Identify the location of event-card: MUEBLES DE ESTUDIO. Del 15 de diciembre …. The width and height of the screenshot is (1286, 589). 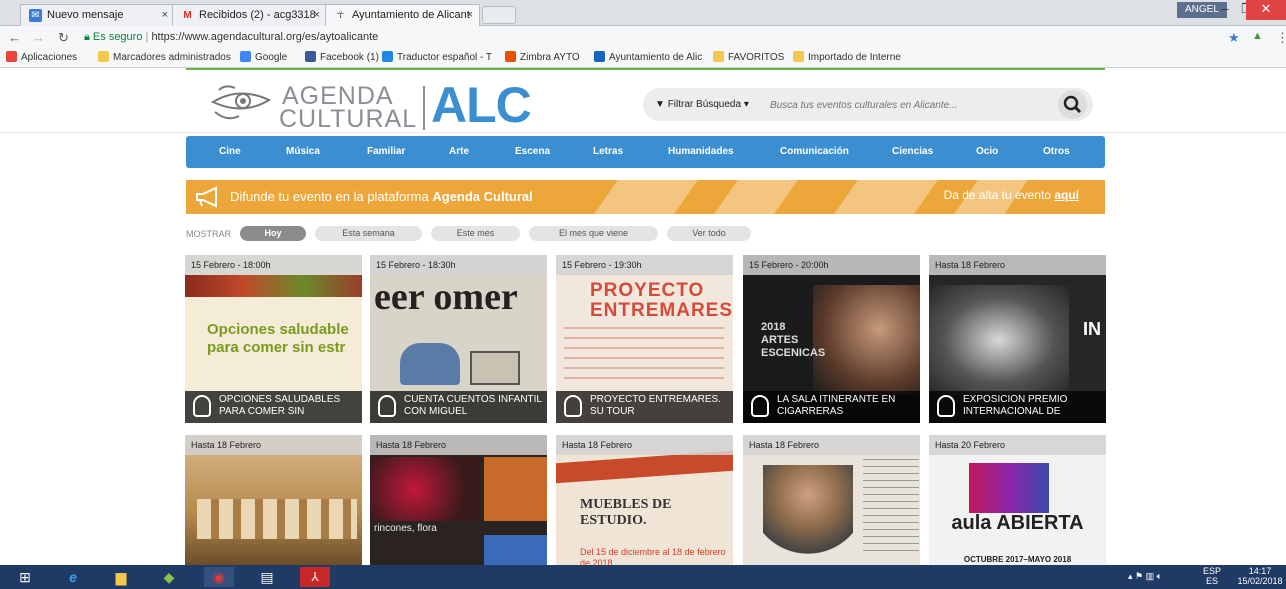
(644, 500).